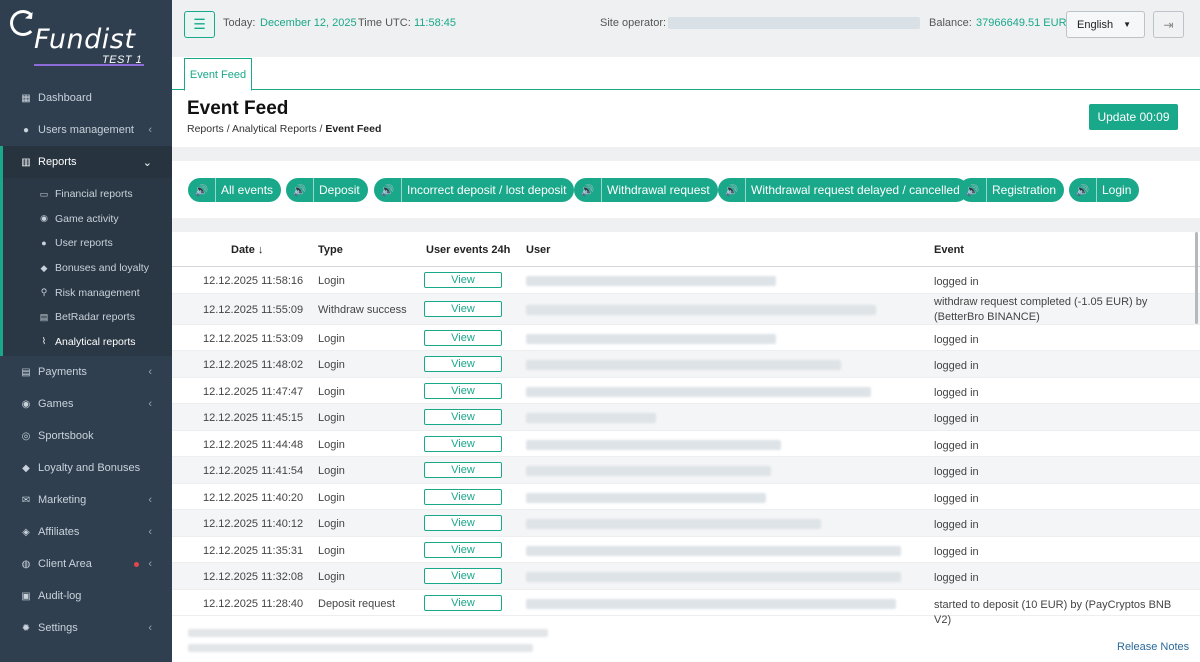  What do you see at coordinates (44, 218) in the screenshot?
I see `gamepad-icon: ◉` at bounding box center [44, 218].